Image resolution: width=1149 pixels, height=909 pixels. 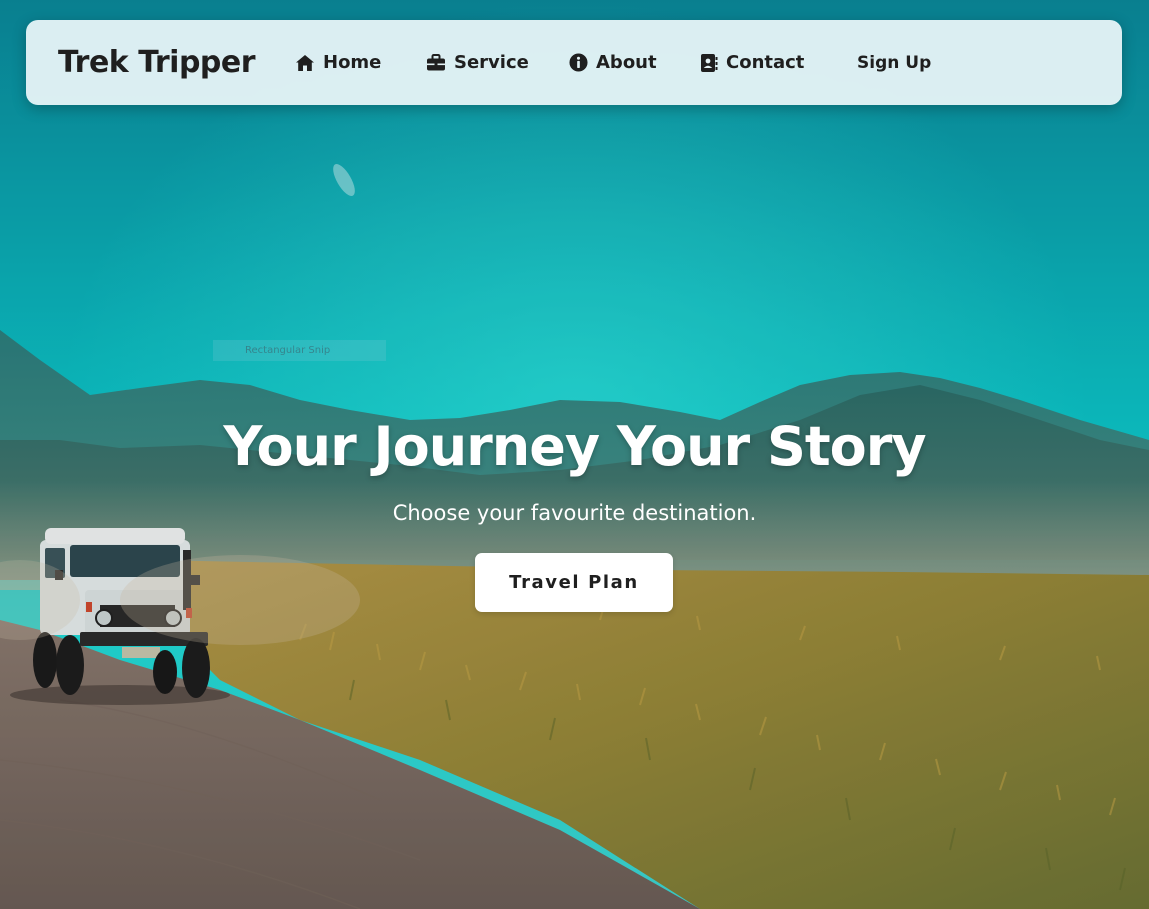 I want to click on nav-home-link: Home, so click(x=338, y=62).